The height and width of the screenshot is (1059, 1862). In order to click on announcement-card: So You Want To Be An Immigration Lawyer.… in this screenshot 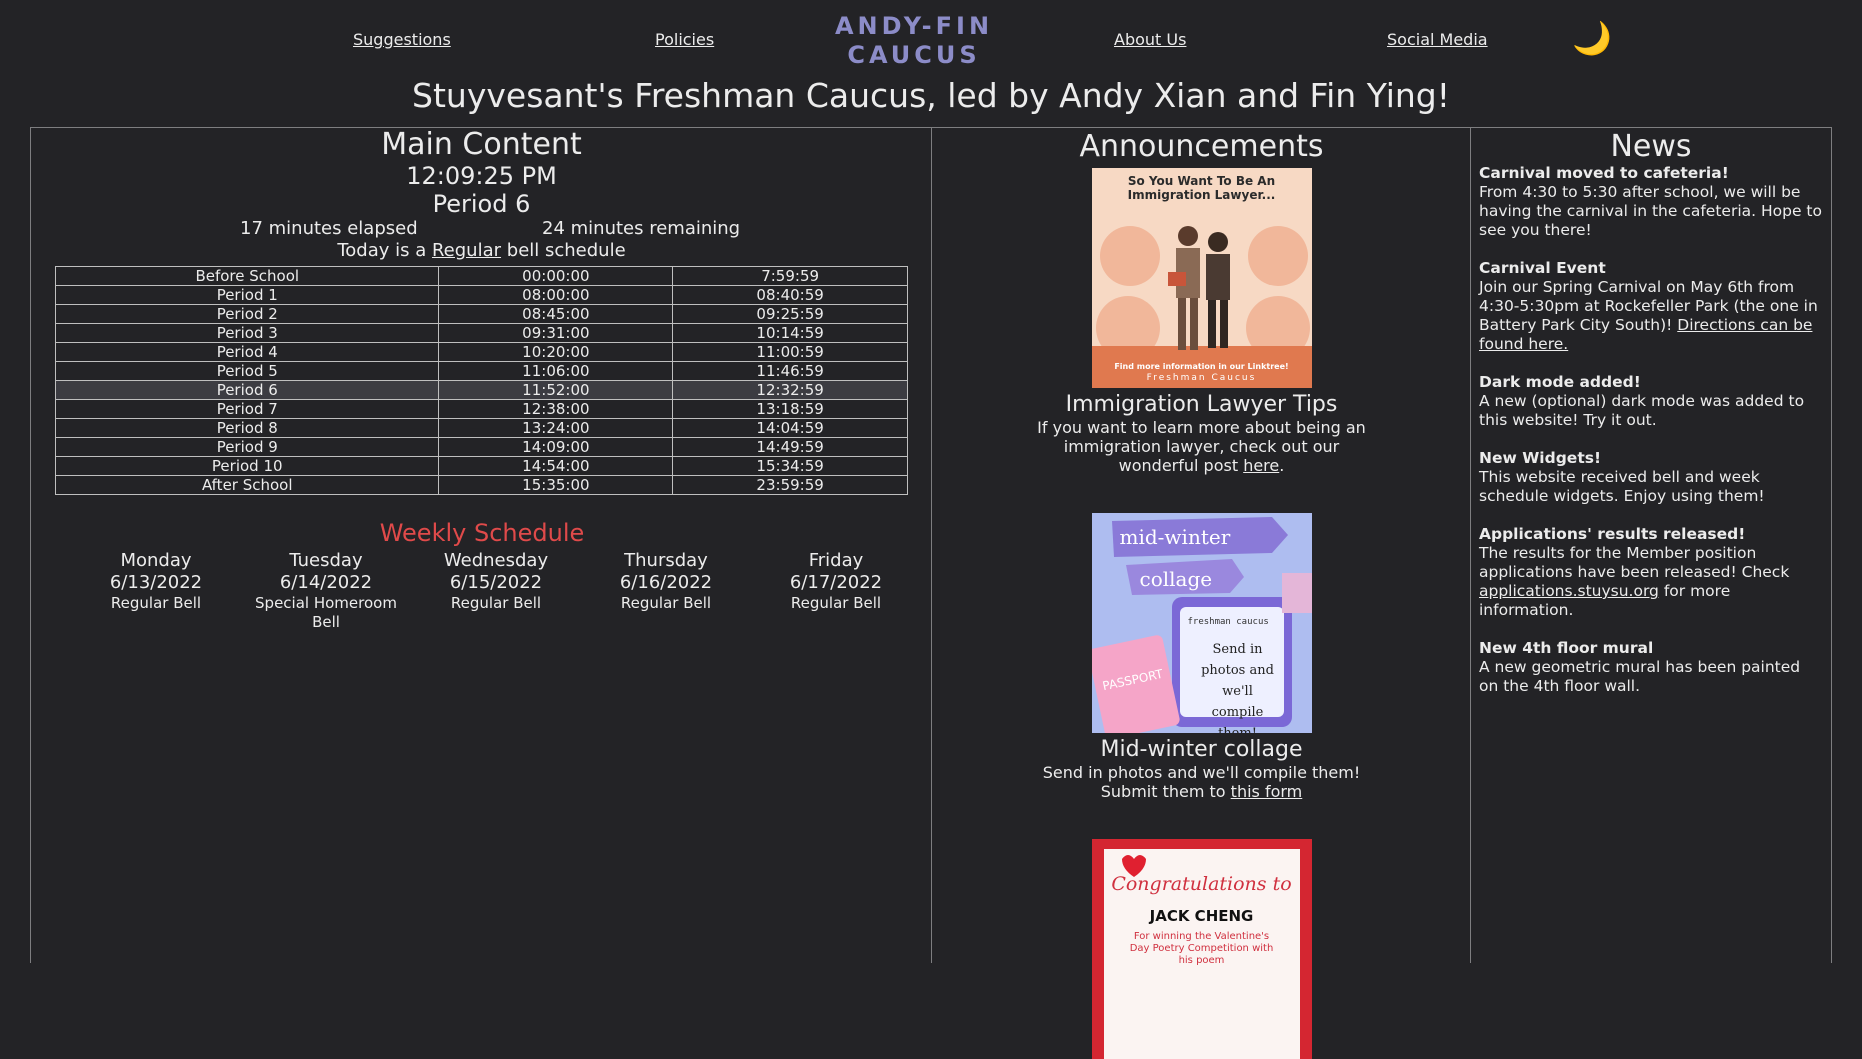, I will do `click(1201, 321)`.